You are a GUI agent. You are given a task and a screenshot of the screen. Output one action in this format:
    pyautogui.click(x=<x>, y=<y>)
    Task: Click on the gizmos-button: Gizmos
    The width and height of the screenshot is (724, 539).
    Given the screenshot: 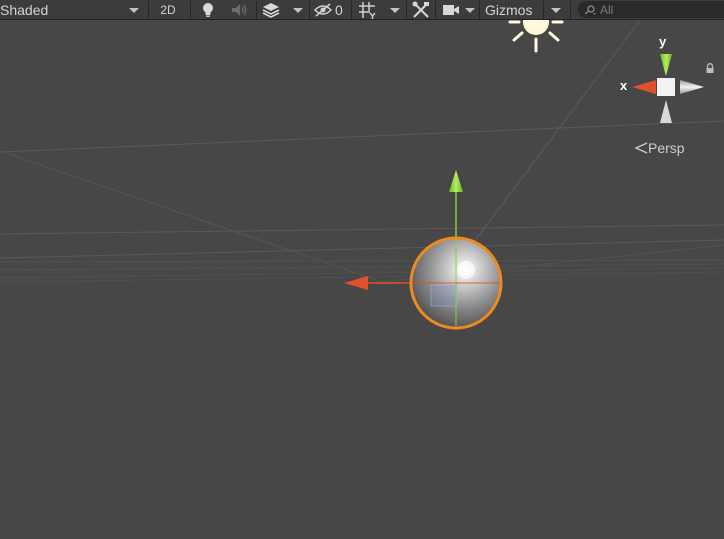 What is the action you would take?
    pyautogui.click(x=512, y=10)
    